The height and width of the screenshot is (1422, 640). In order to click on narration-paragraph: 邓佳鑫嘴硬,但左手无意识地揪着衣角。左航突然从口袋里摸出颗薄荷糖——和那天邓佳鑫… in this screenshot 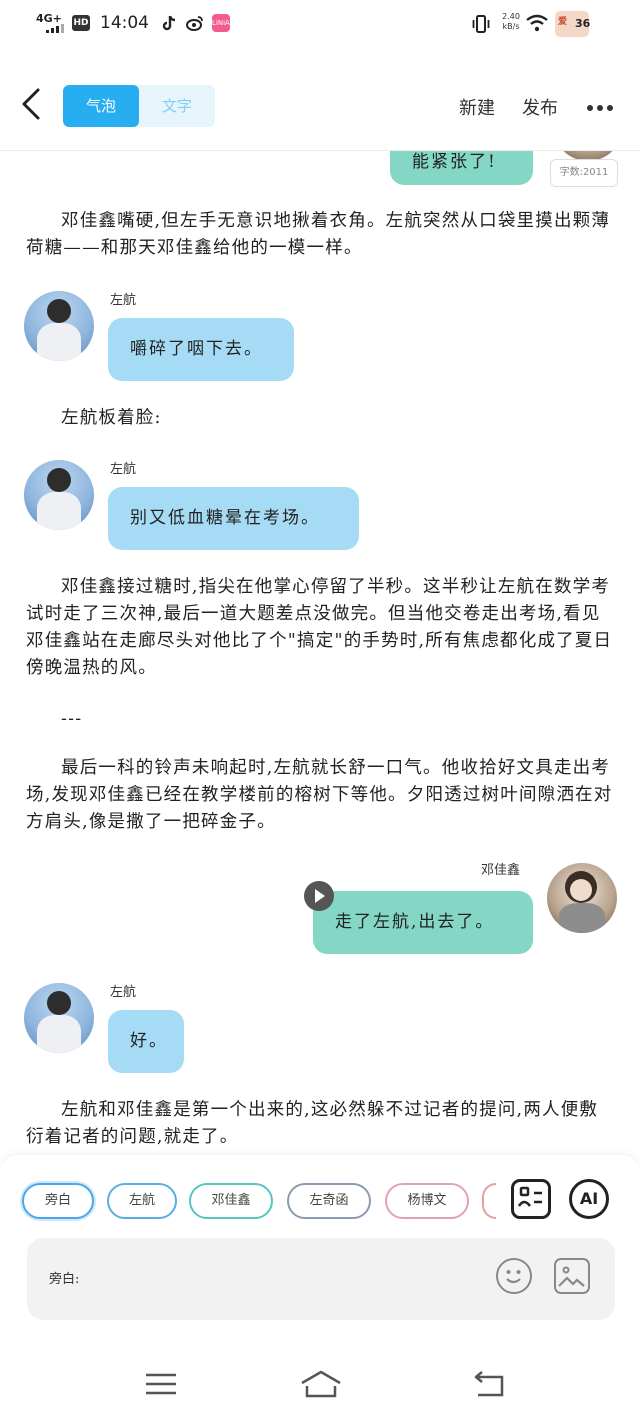, I will do `click(321, 235)`.